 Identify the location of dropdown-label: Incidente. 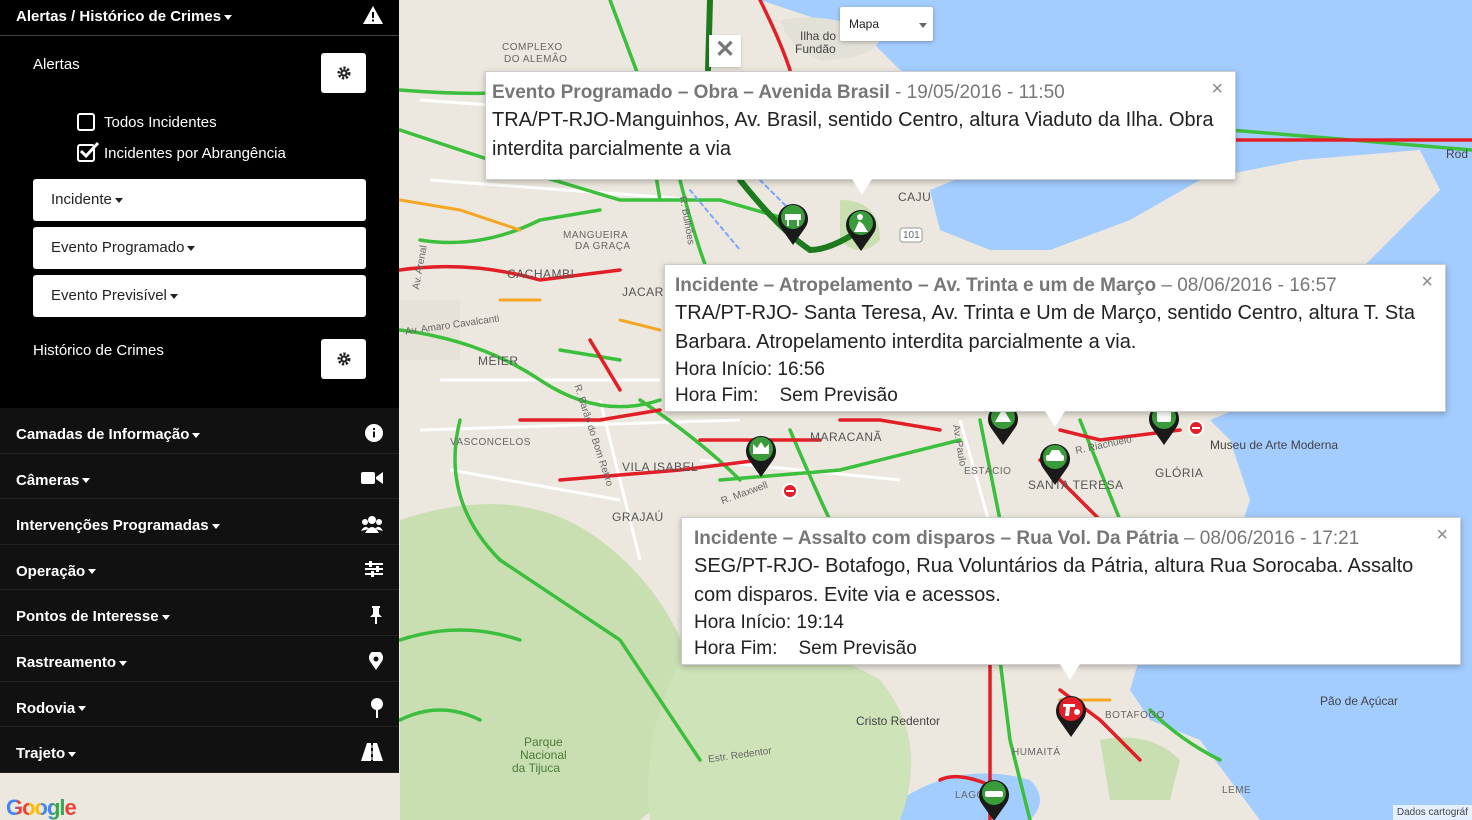
(81, 199).